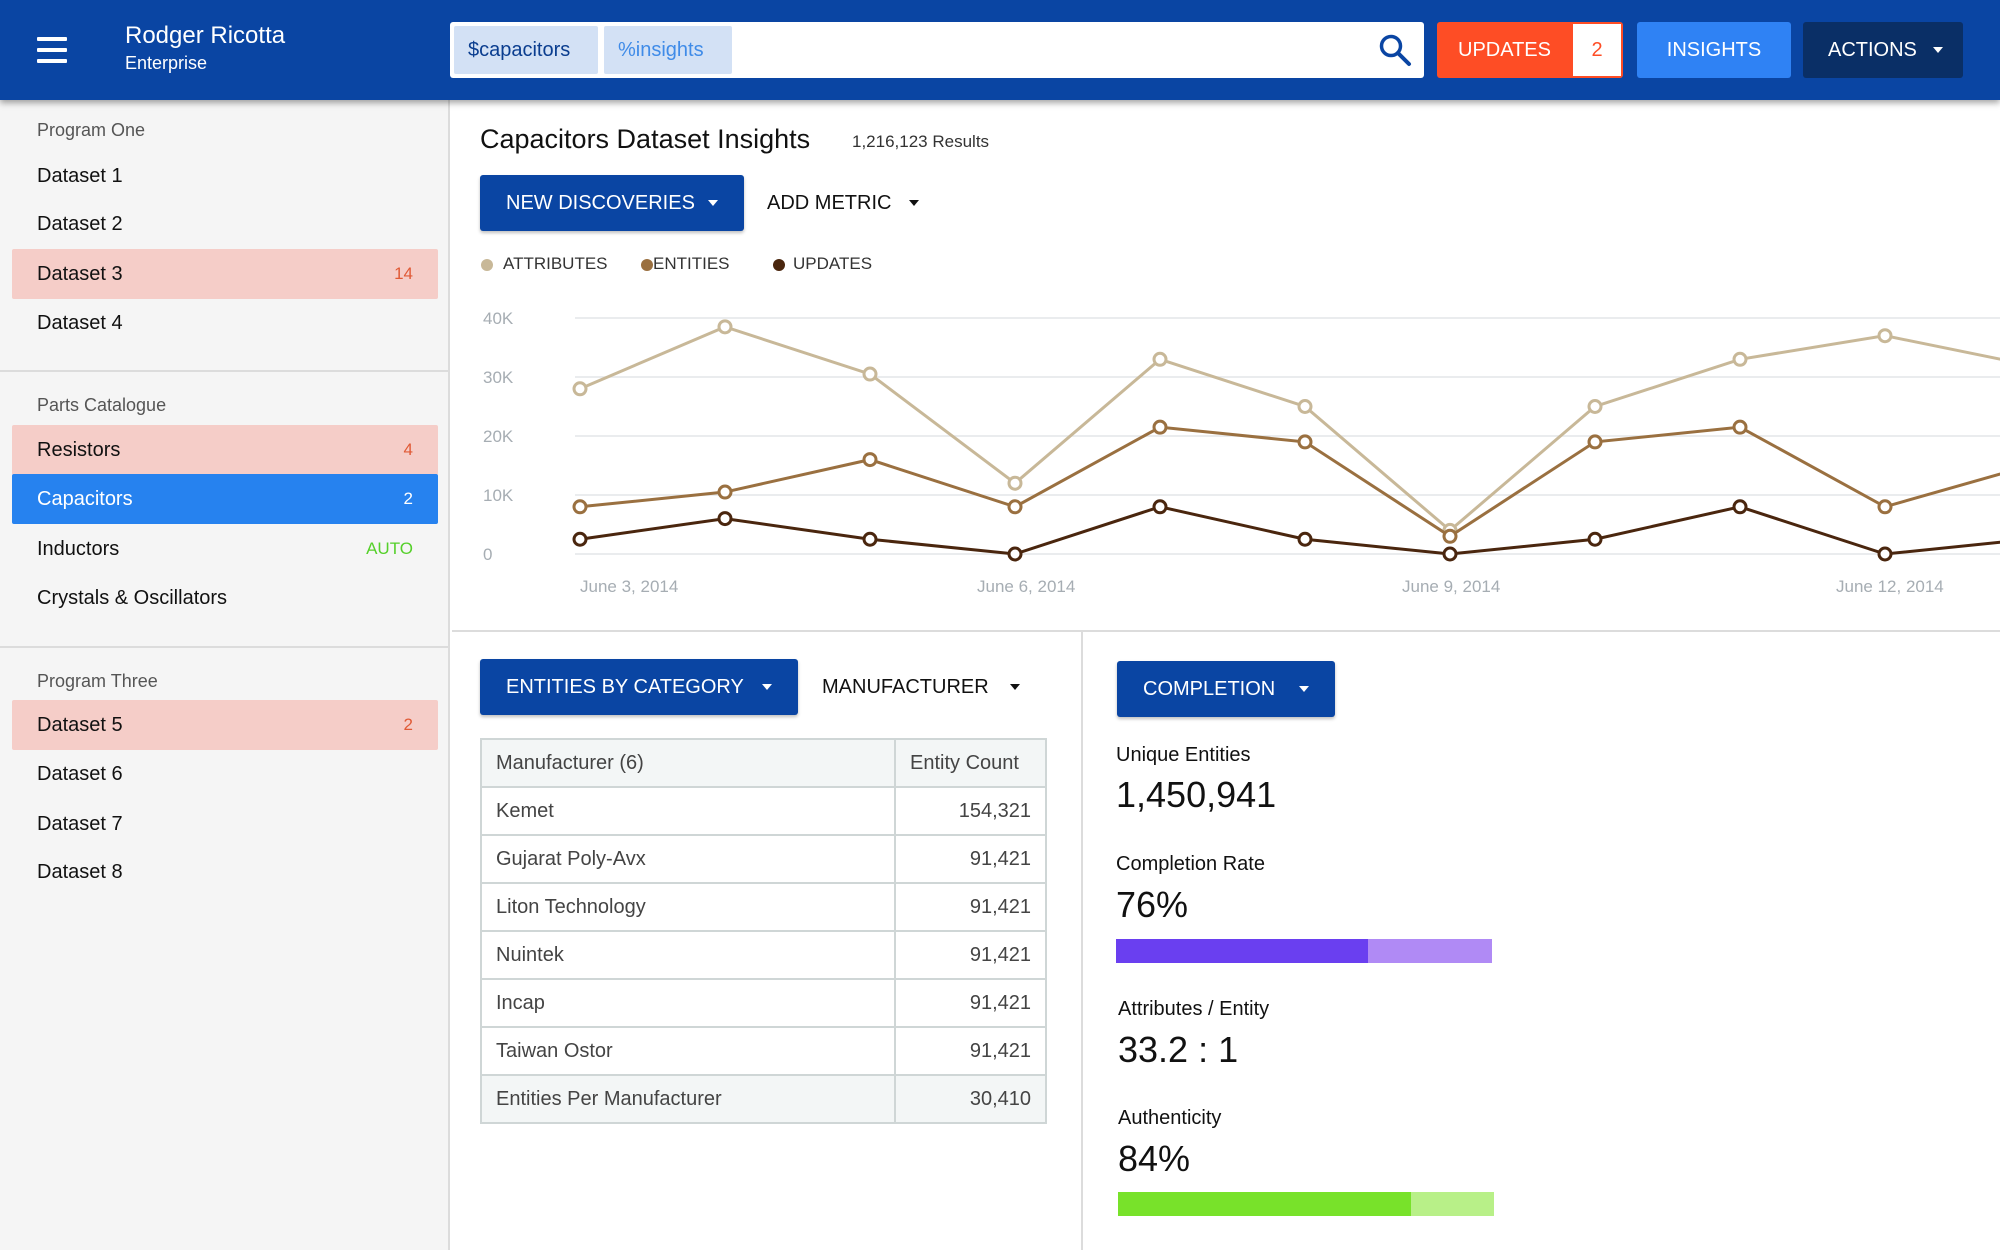 This screenshot has width=2000, height=1250. What do you see at coordinates (688, 1051) in the screenshot?
I see `manufacturer-cell: Taiwan Ostor` at bounding box center [688, 1051].